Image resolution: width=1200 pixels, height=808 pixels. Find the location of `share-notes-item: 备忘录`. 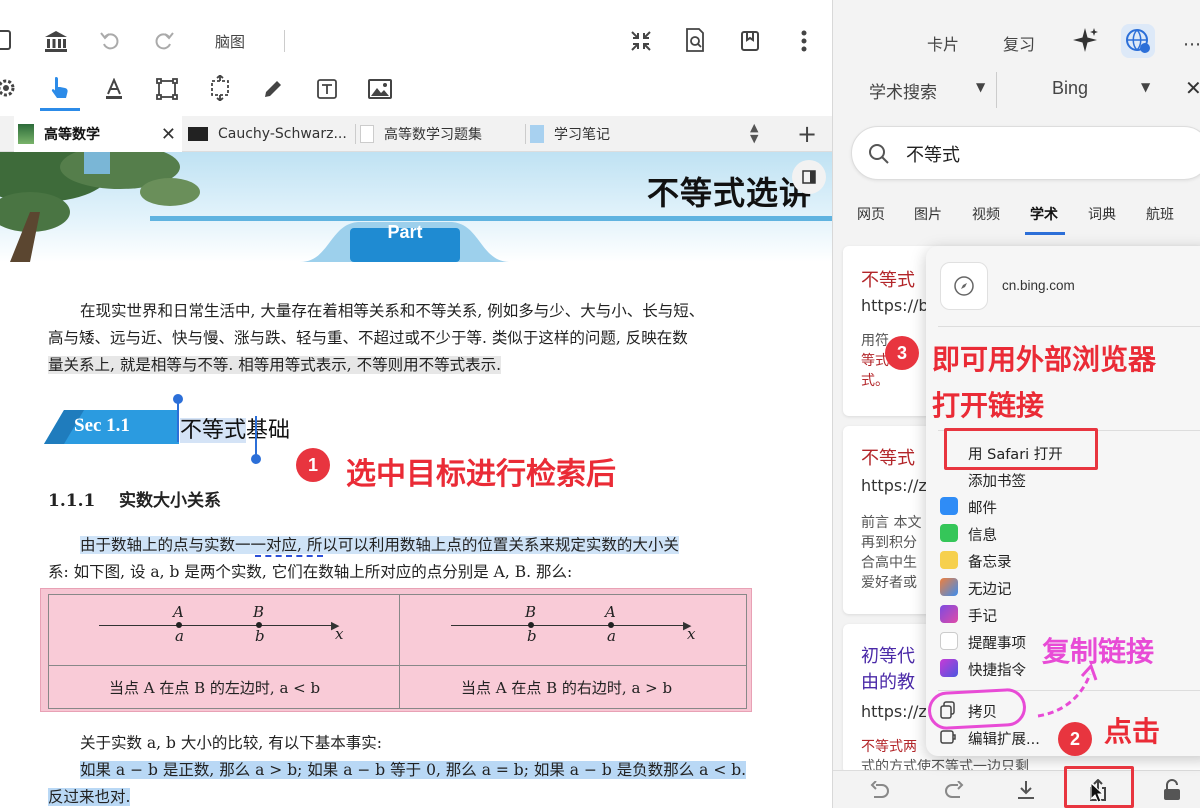

share-notes-item: 备忘录 is located at coordinates (990, 561).